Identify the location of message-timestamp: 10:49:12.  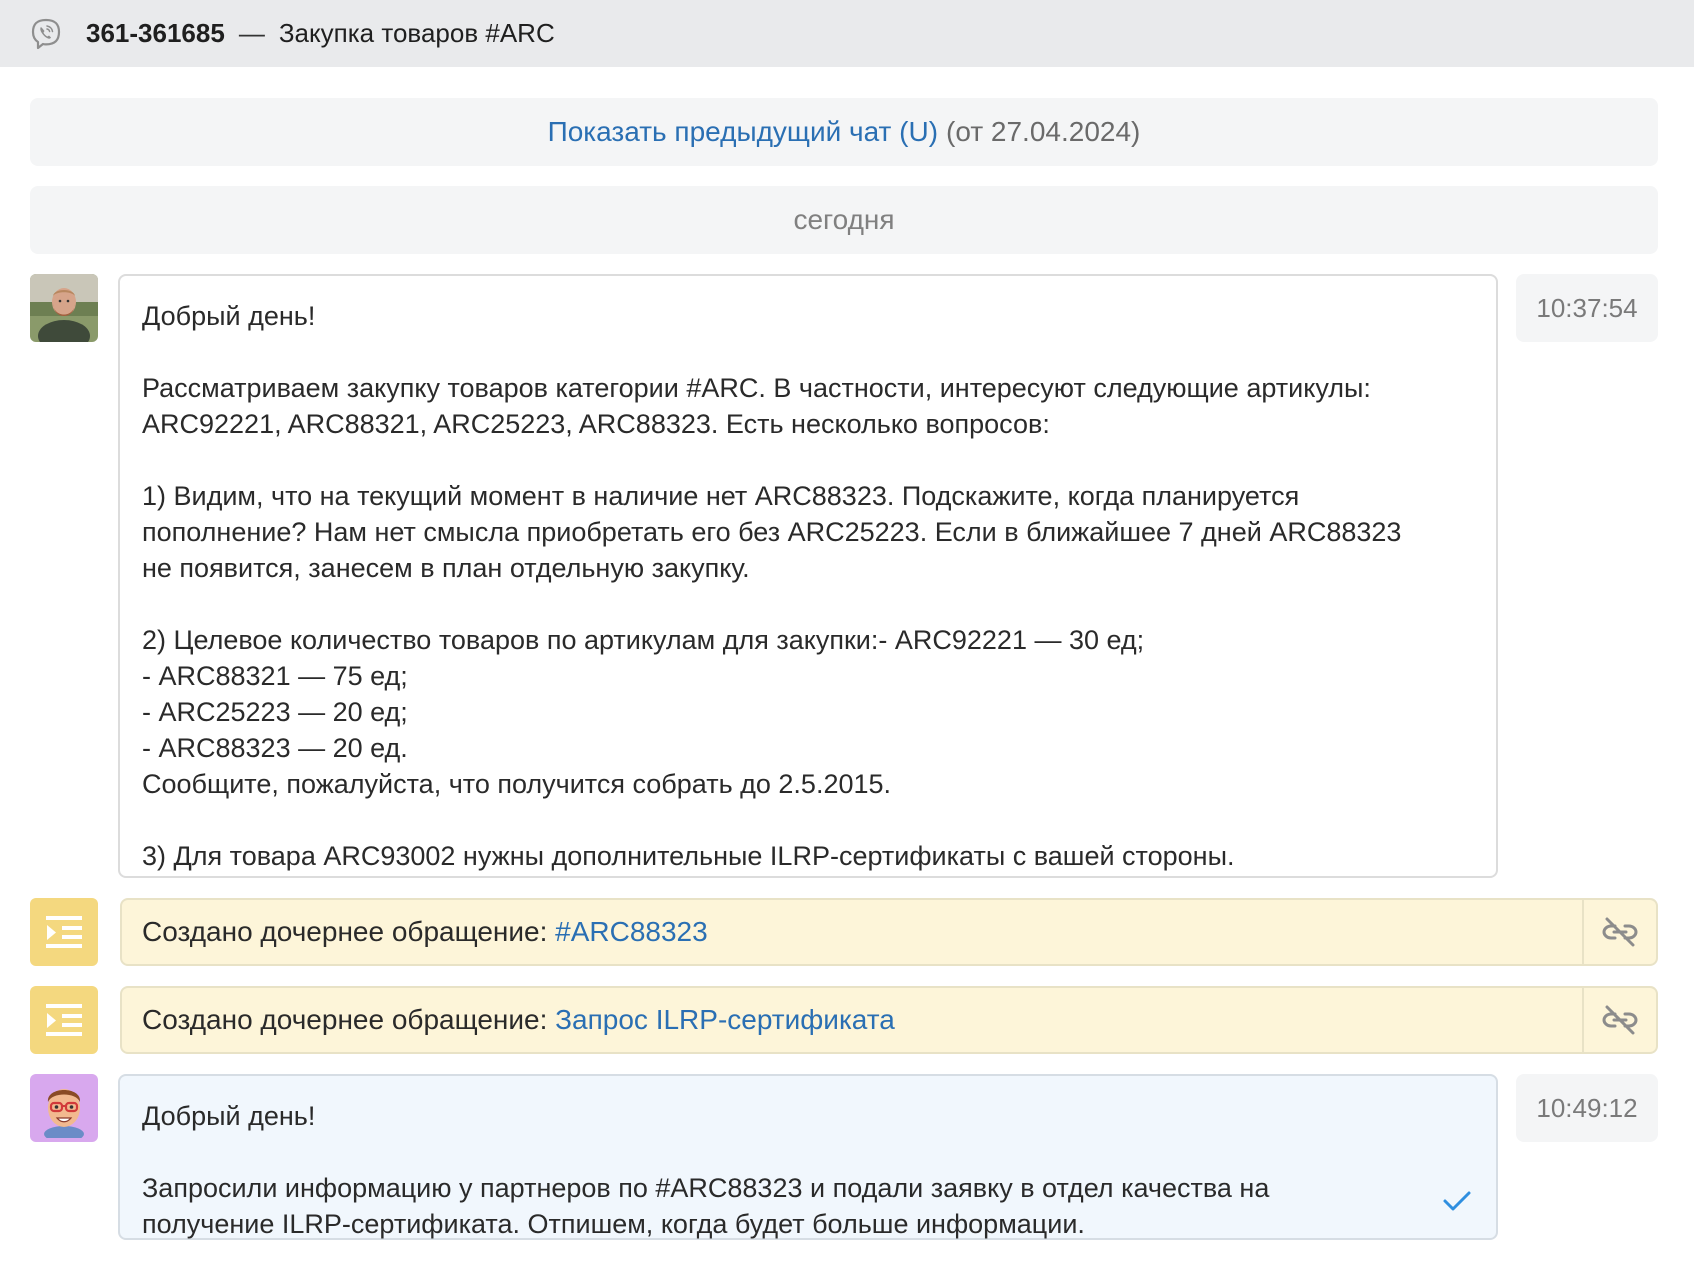
(1587, 1108).